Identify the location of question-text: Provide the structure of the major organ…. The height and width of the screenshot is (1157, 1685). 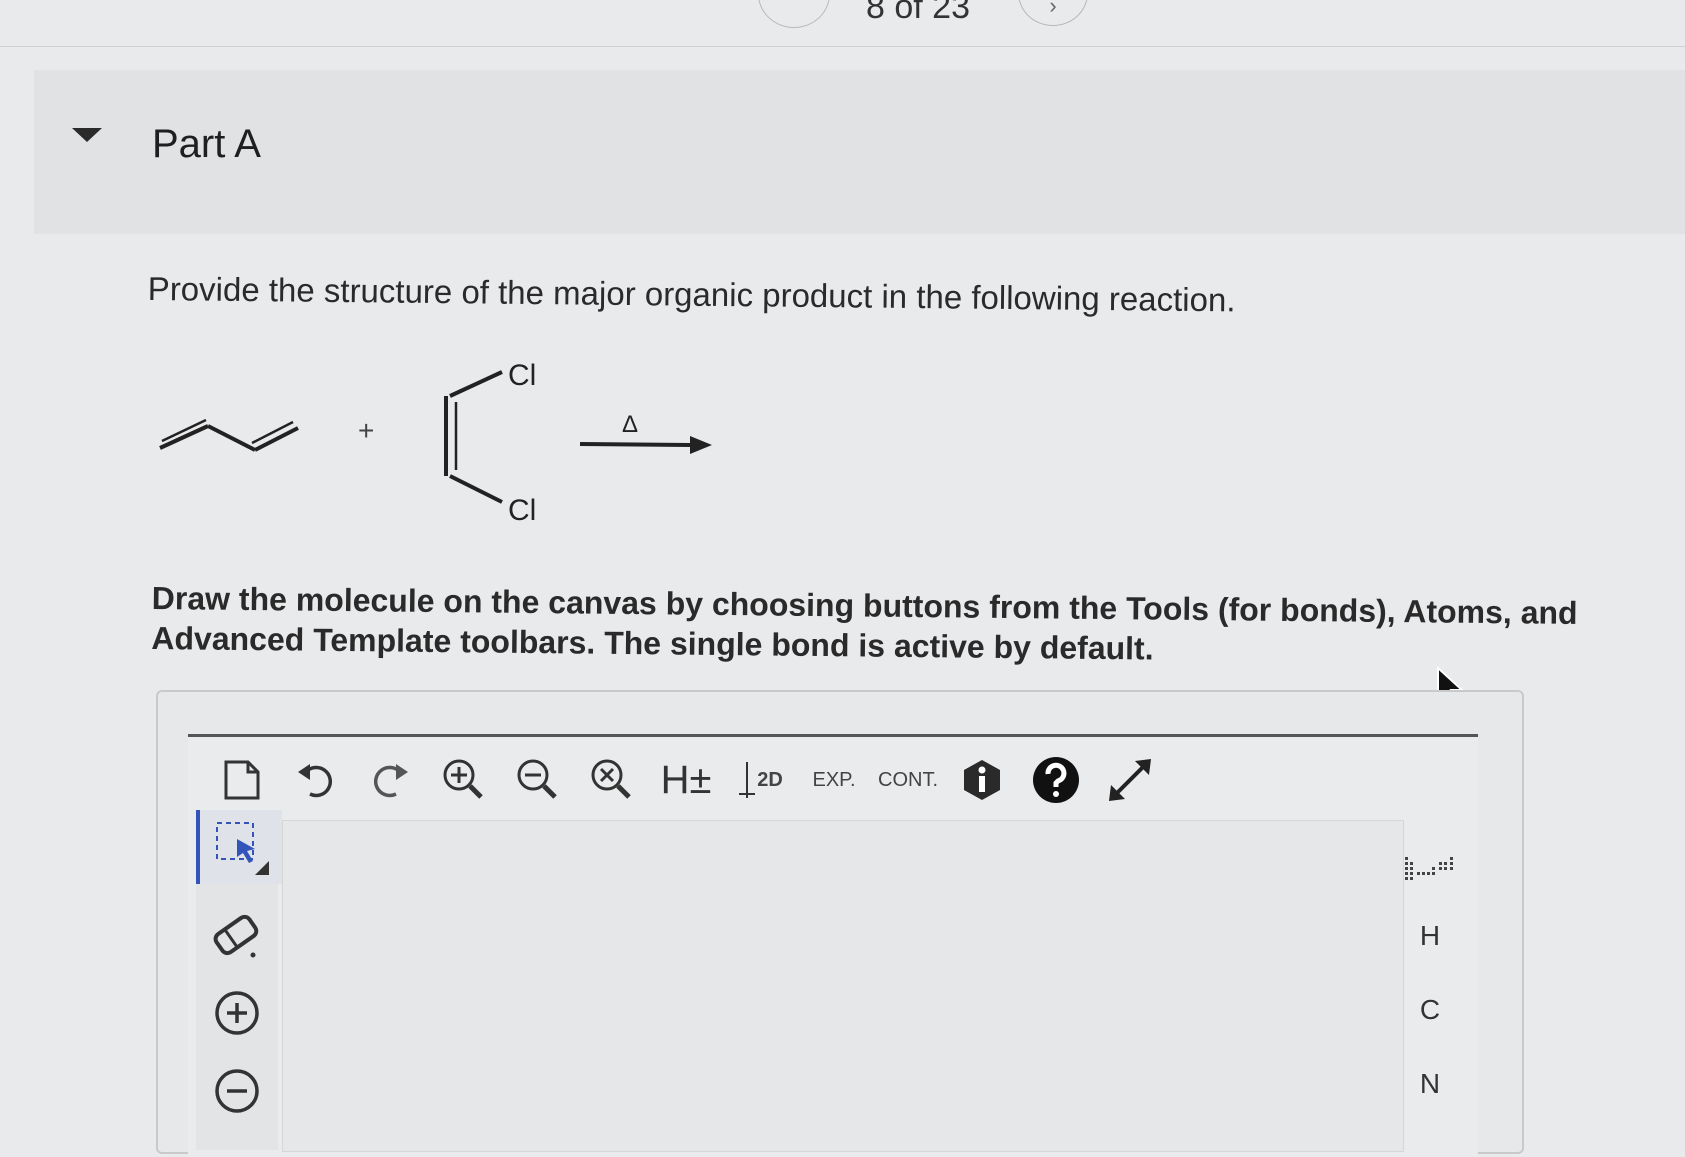
(691, 294).